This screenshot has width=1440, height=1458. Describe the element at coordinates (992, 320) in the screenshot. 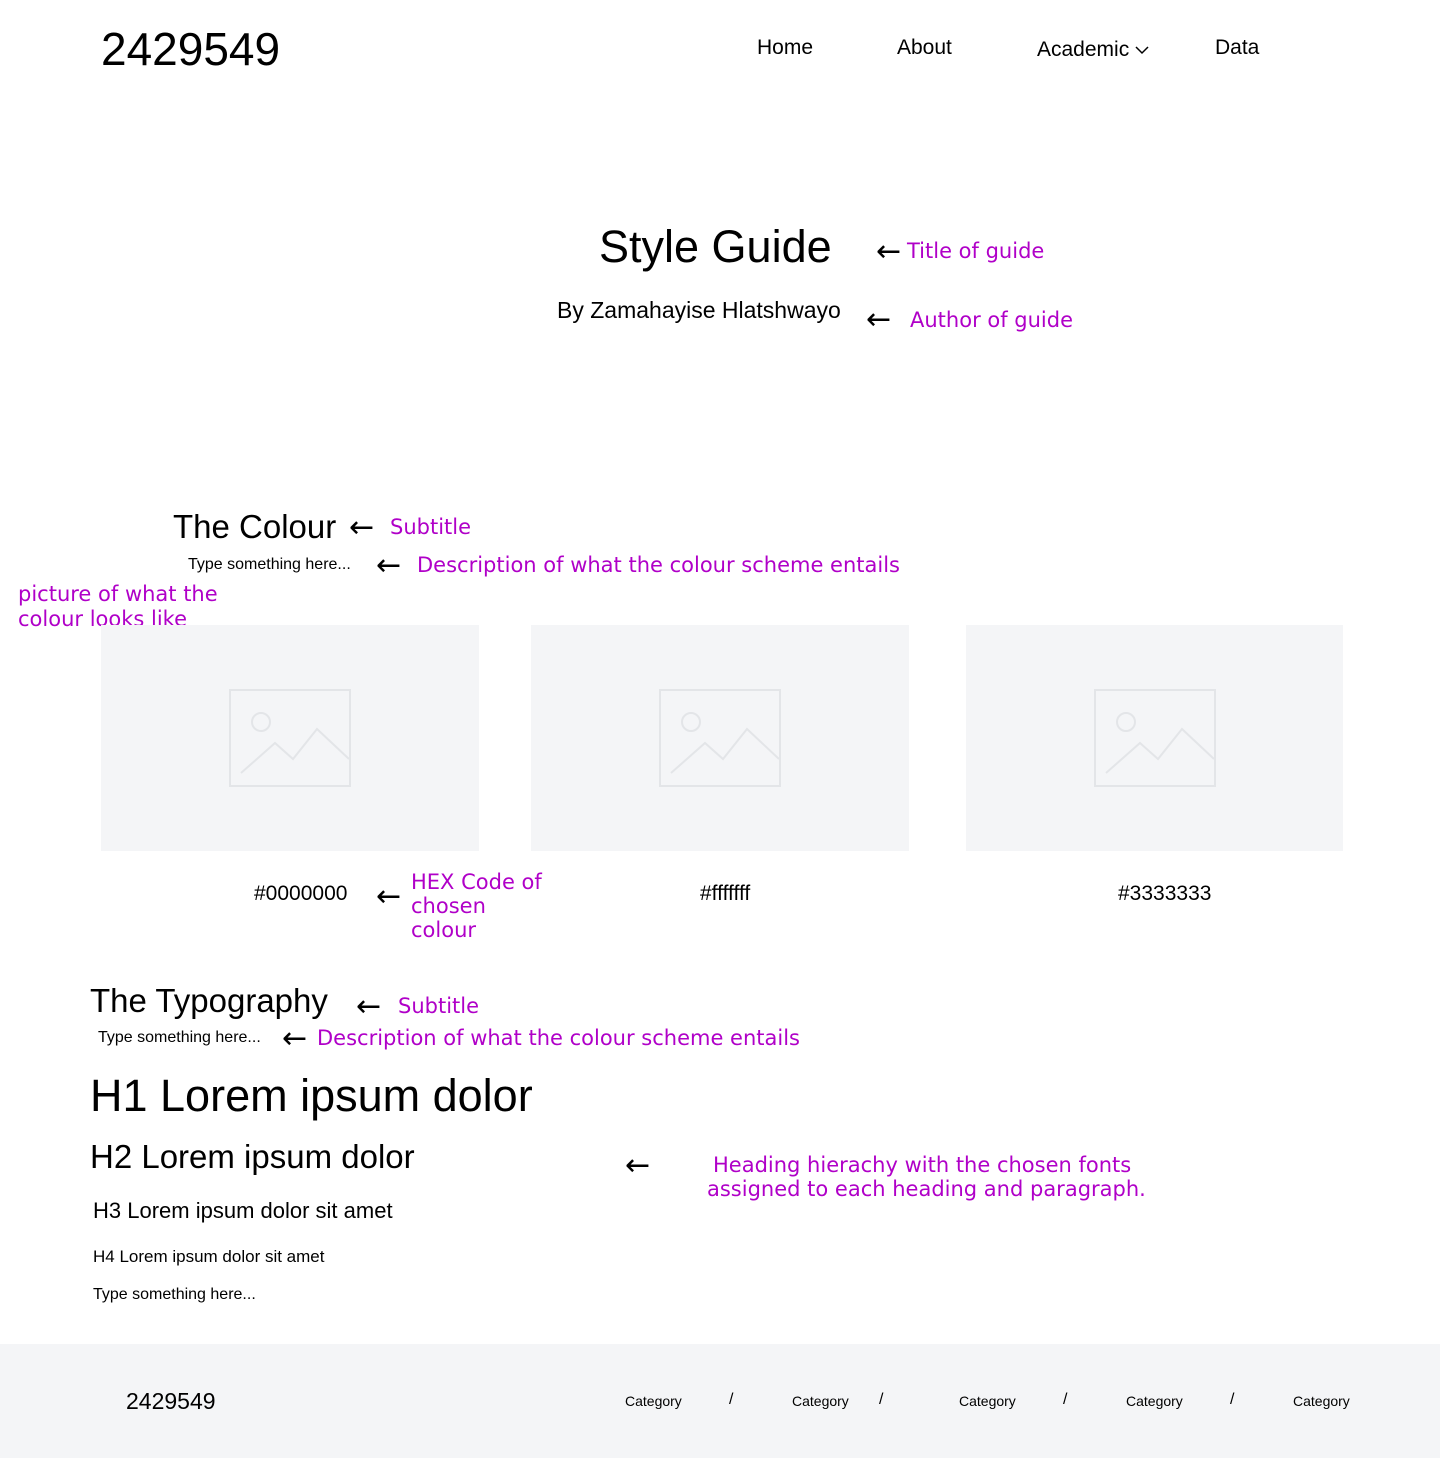

I see `annotation-author: Author of guide` at that location.